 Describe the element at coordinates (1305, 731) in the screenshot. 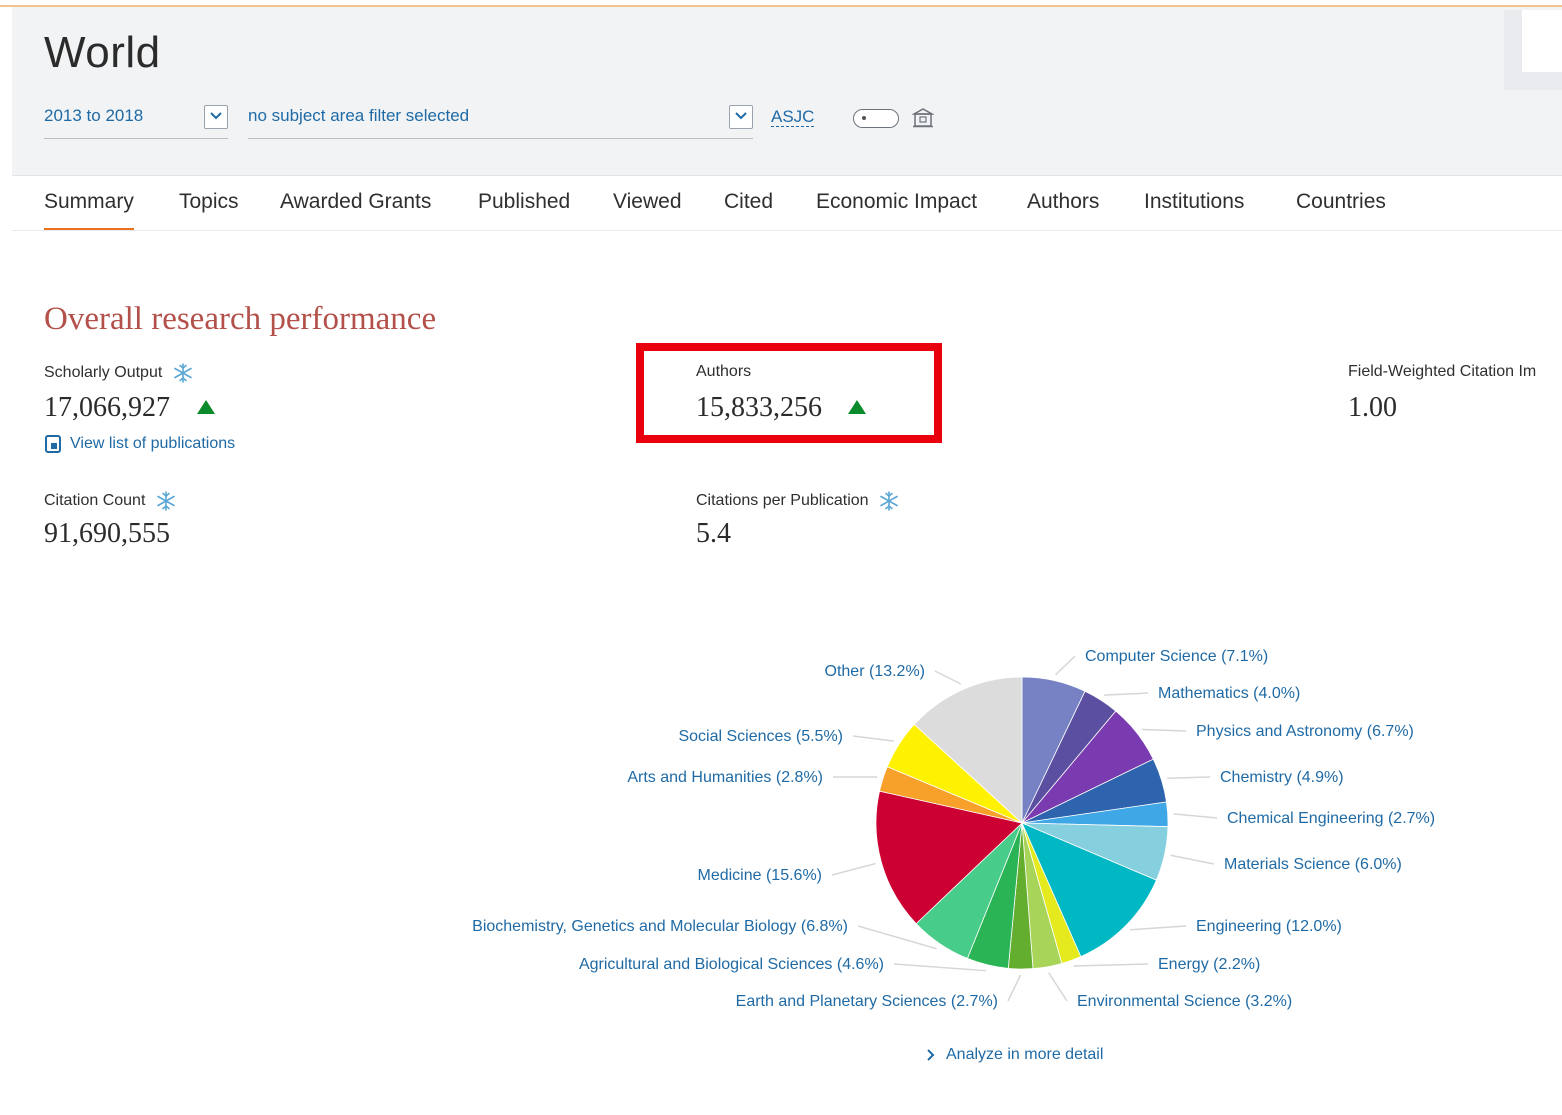

I see `pie-slice-label: Physics and Astronomy (6.7%)` at that location.